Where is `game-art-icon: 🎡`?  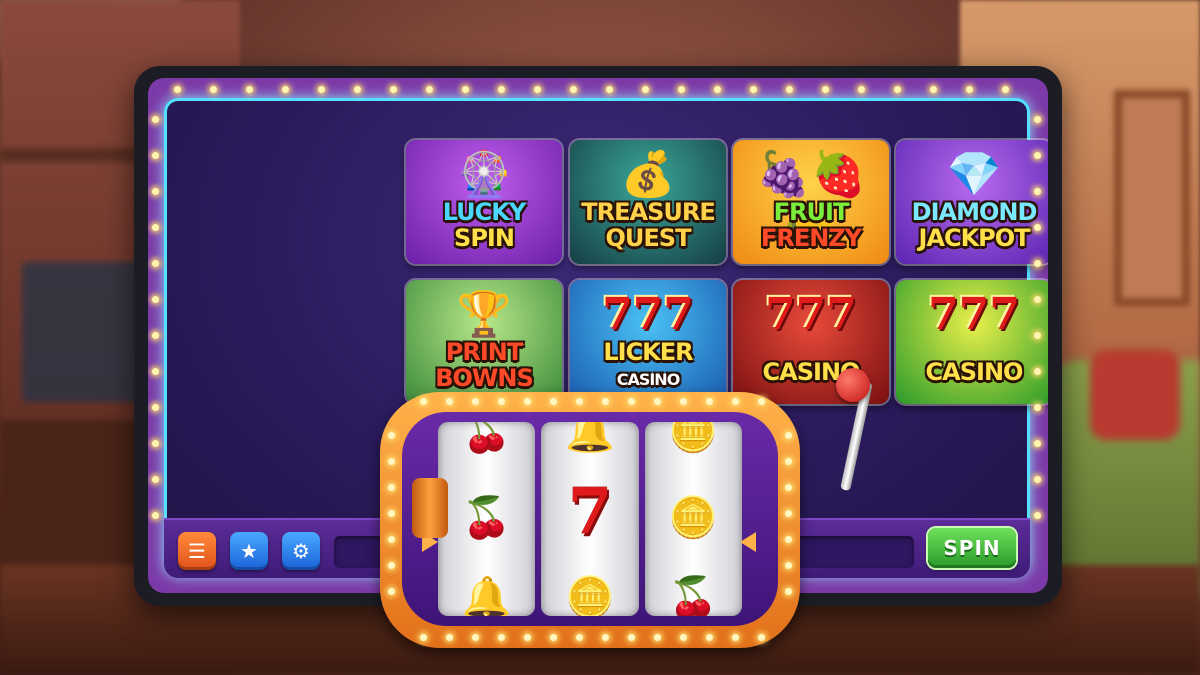
game-art-icon: 🎡 is located at coordinates (484, 174).